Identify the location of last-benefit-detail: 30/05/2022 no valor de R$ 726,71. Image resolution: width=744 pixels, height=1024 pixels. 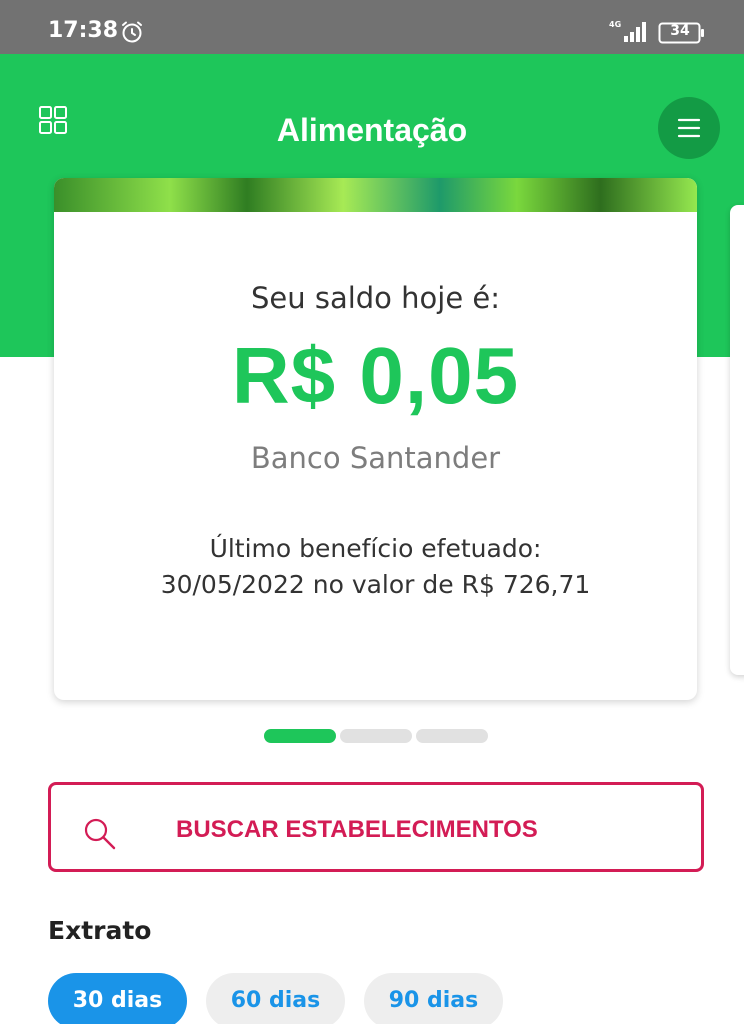
(375, 584).